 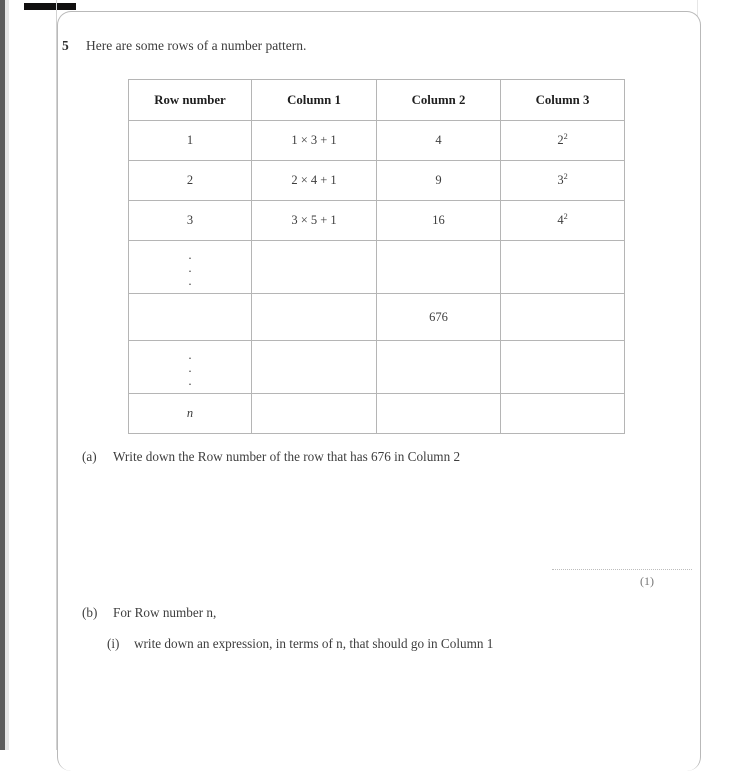 I want to click on table-row: 676, so click(x=376, y=317).